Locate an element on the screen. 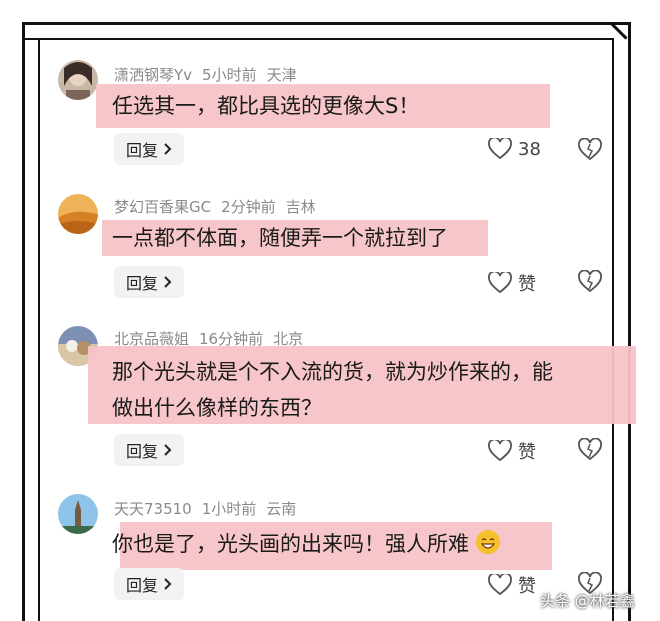 Image resolution: width=660 pixels, height=621 pixels. like-button: 38 is located at coordinates (514, 149).